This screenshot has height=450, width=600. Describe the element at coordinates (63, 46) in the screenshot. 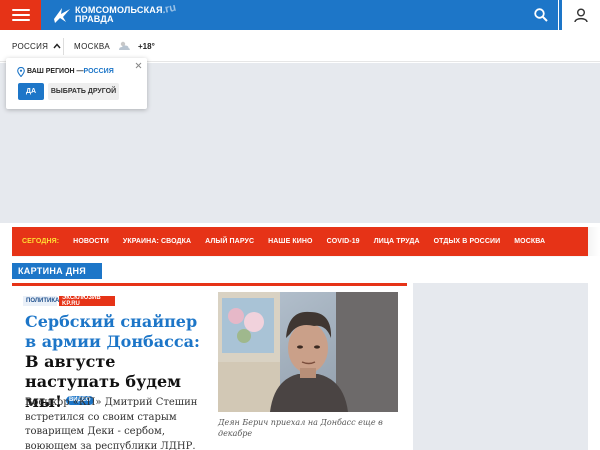

I see `location-divider` at that location.